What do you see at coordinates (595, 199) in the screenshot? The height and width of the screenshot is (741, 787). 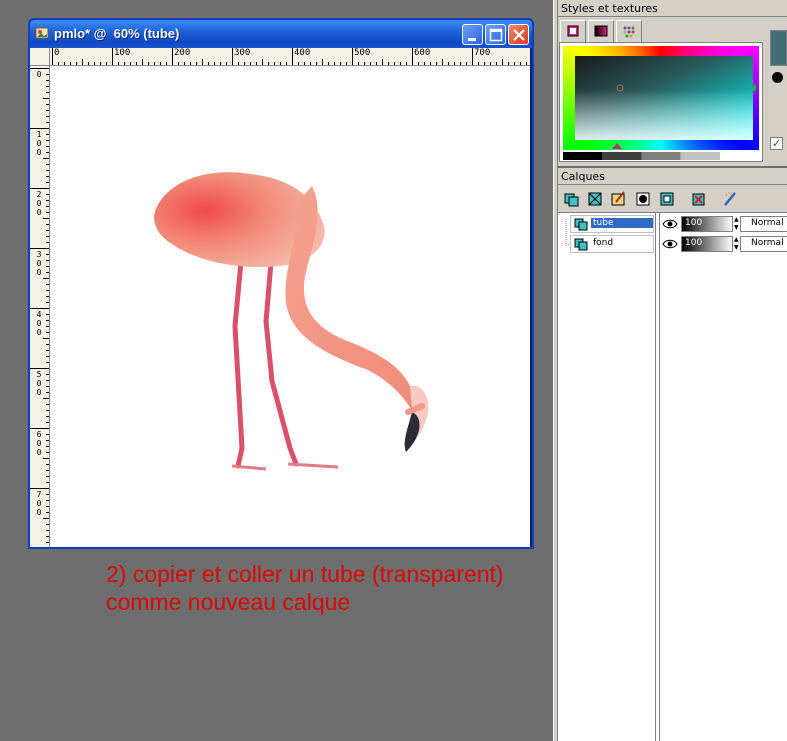 I see `new-vector-layer-icon` at bounding box center [595, 199].